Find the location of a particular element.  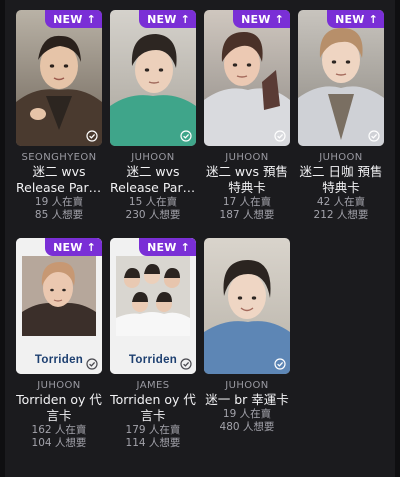

artist-name: SEONGHYEON is located at coordinates (59, 157).